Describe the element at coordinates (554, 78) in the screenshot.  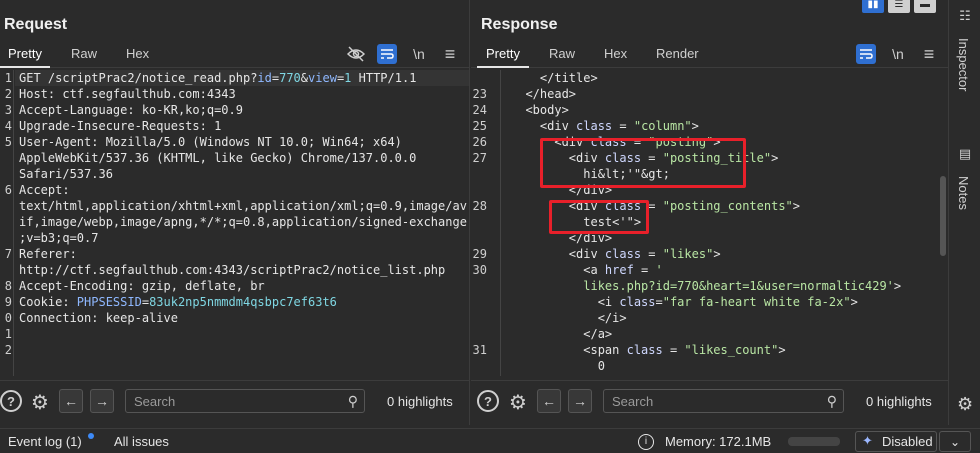
I see `code-token: </title>` at that location.